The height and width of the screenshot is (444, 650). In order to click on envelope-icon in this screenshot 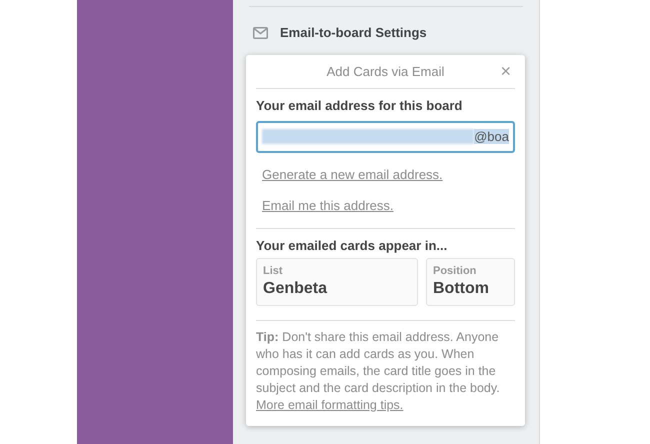, I will do `click(260, 32)`.